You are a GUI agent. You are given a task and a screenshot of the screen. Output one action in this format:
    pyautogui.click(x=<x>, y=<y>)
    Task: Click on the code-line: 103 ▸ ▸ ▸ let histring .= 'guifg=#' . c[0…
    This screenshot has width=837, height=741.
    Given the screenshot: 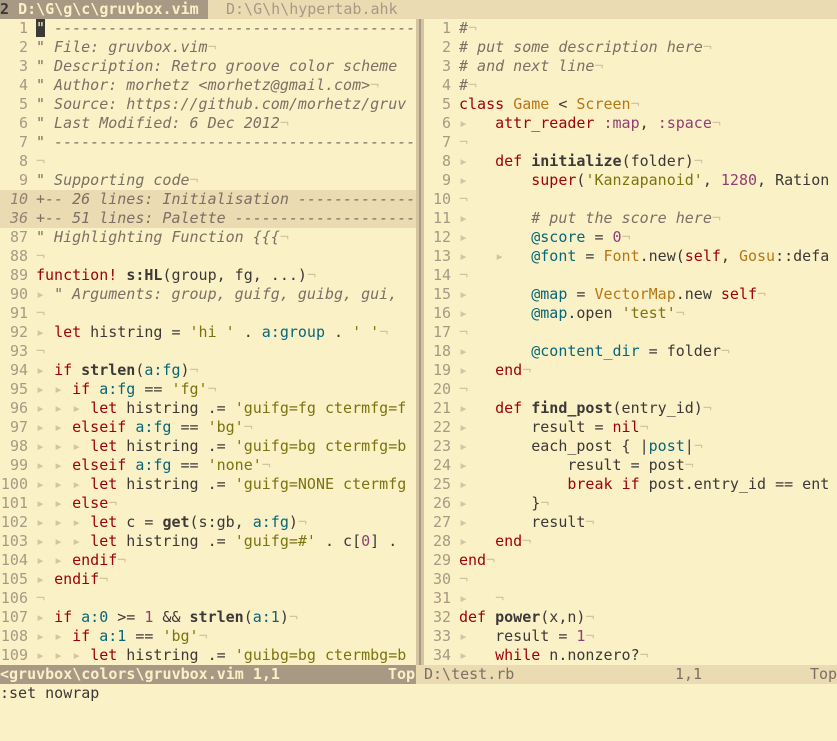 What is the action you would take?
    pyautogui.click(x=208, y=541)
    